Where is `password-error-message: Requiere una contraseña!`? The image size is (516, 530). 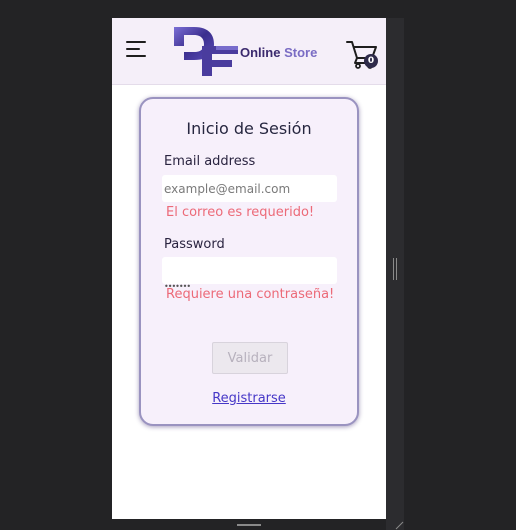
password-error-message: Requiere una contraseña! is located at coordinates (250, 294).